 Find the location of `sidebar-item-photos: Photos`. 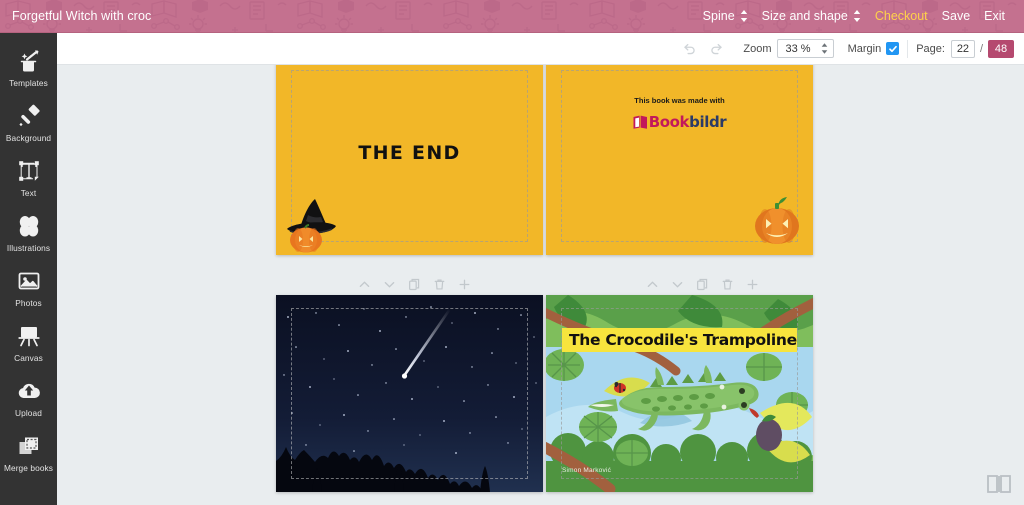

sidebar-item-photos: Photos is located at coordinates (28, 288).